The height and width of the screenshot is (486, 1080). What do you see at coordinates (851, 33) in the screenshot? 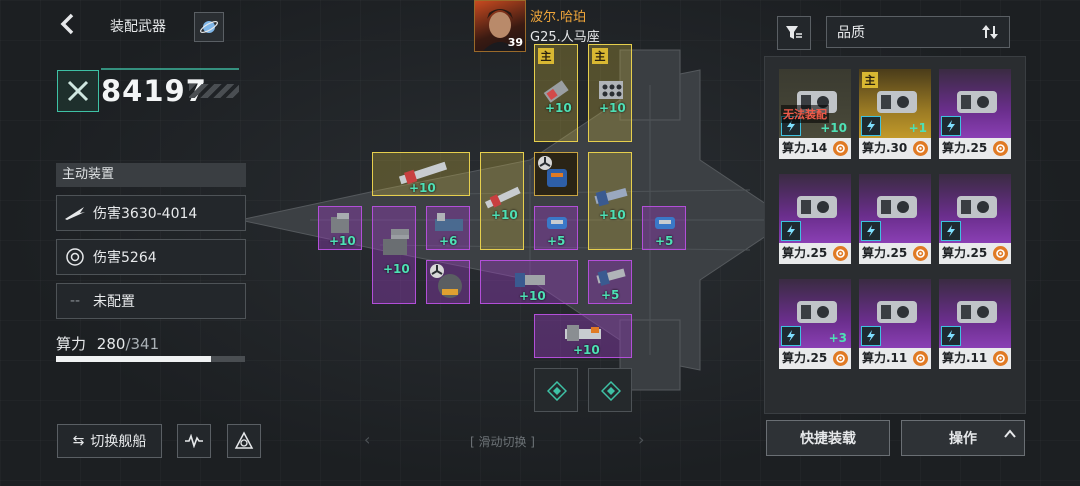
I see `quality-label: 品质` at bounding box center [851, 33].